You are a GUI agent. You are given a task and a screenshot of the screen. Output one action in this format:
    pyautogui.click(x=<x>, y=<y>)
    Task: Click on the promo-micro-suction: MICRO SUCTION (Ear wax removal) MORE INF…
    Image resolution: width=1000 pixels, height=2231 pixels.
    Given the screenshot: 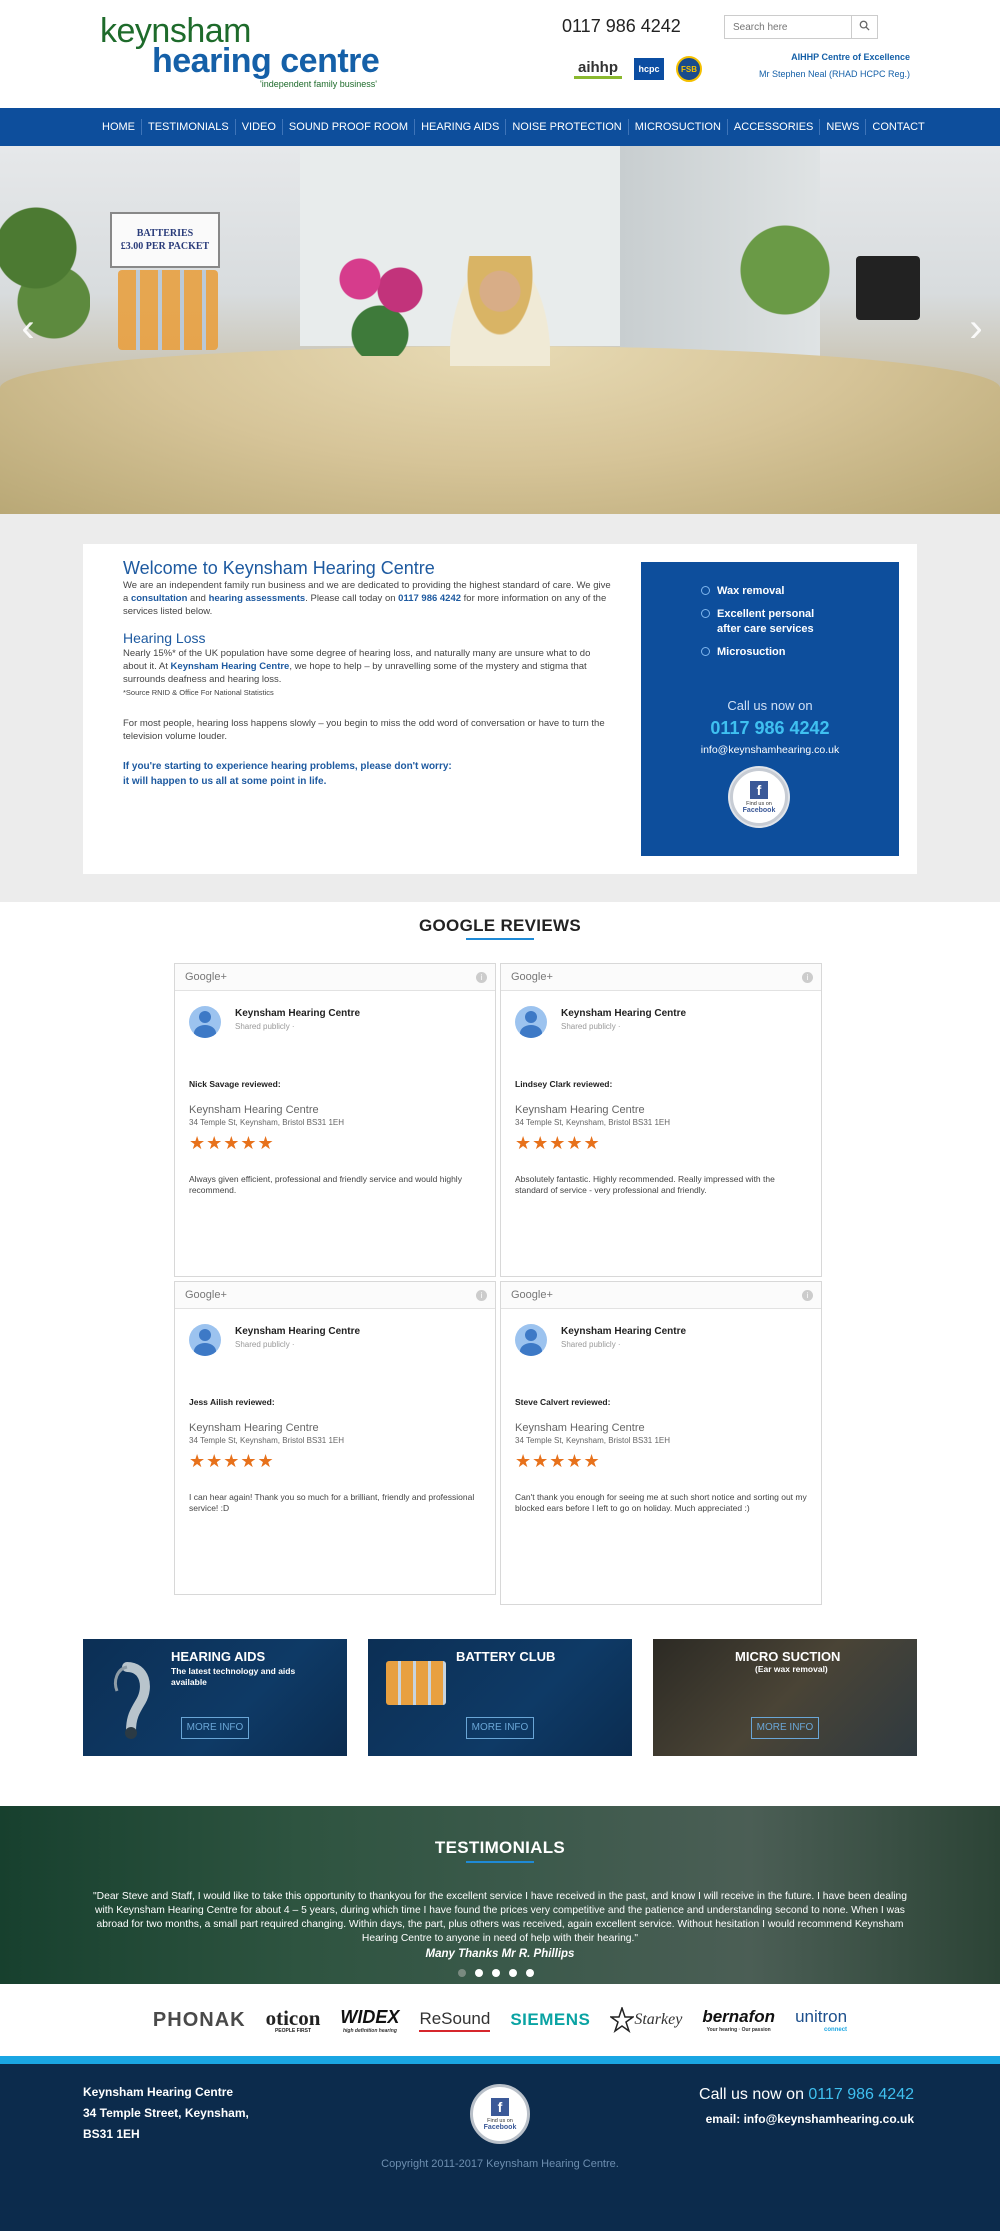 What is the action you would take?
    pyautogui.click(x=785, y=1697)
    